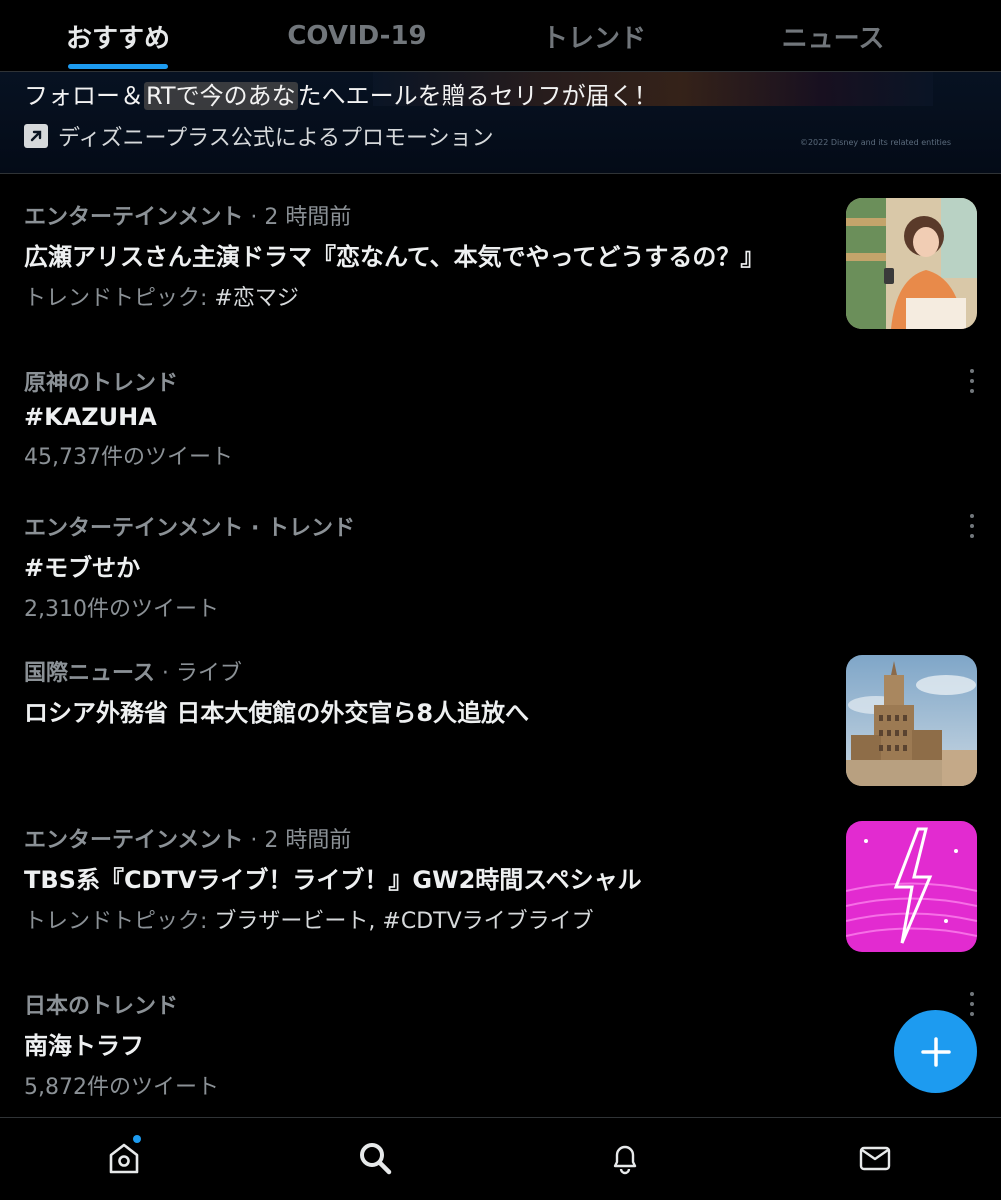 The height and width of the screenshot is (1200, 1001). Describe the element at coordinates (500, 418) in the screenshot. I see `trend-item: 原神のトレンド #KAZUHA 45,737件のツイート` at that location.